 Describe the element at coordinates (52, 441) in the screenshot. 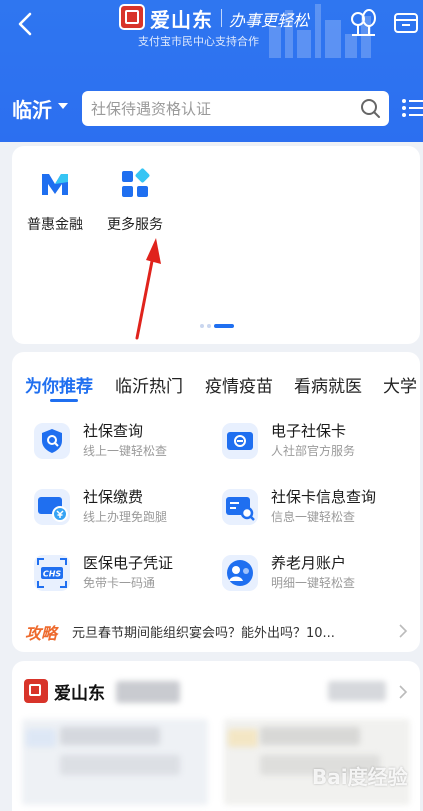

I see `shield-icon` at that location.